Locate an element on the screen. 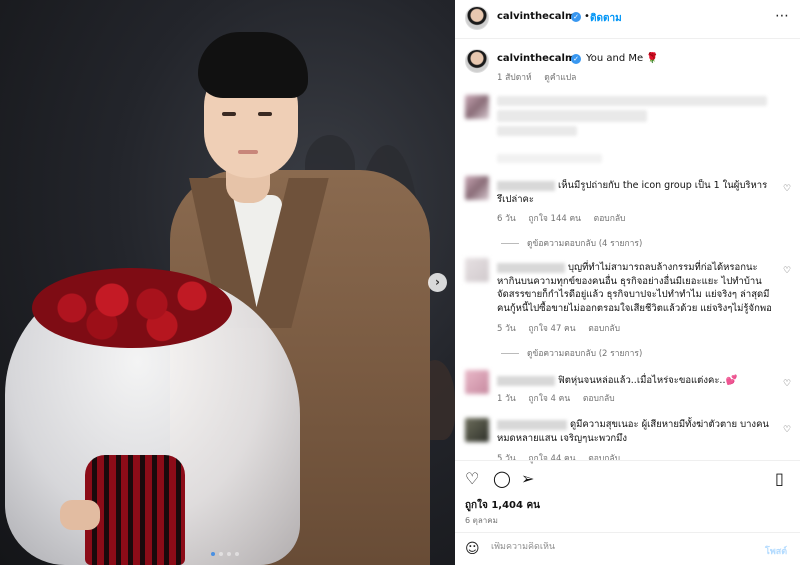 The width and height of the screenshot is (800, 565). comment-meta: 5 วัน ถูกใจ 47 คน ตอบกลับ is located at coordinates (563, 328).